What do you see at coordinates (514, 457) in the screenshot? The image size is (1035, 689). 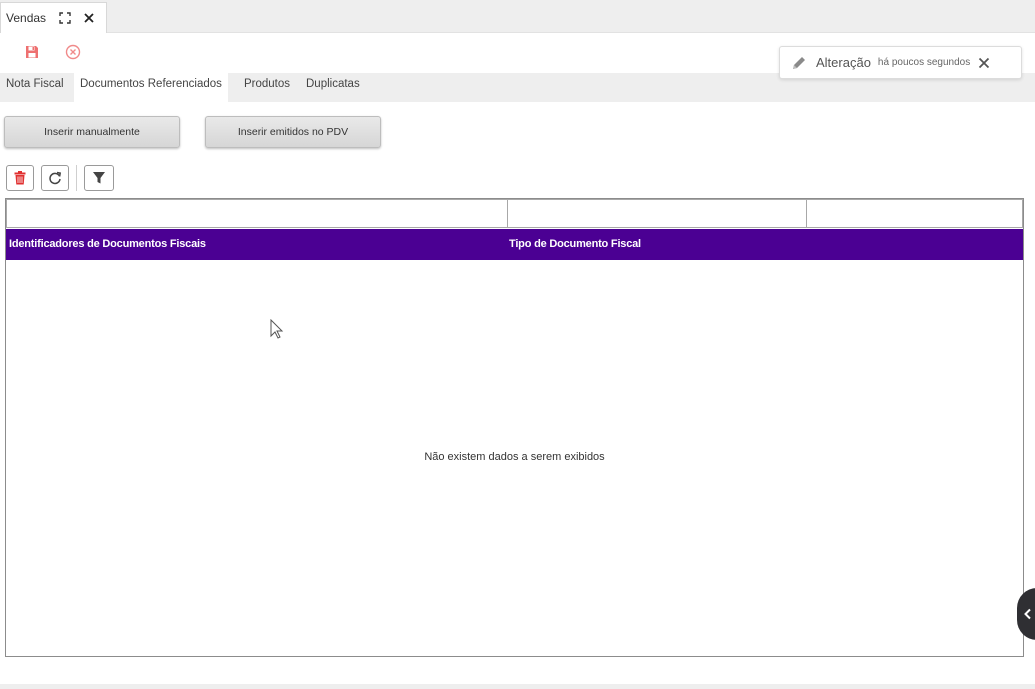 I see `empty-grid-message: Não existem dados a serem exibidos` at bounding box center [514, 457].